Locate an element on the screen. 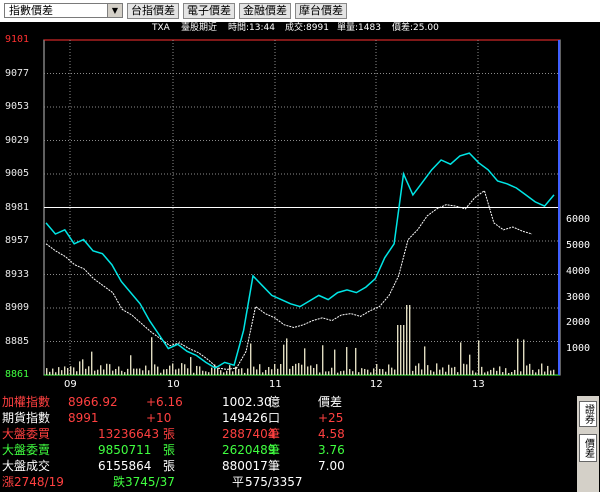  chevron-down-icon: ▼ is located at coordinates (114, 10).